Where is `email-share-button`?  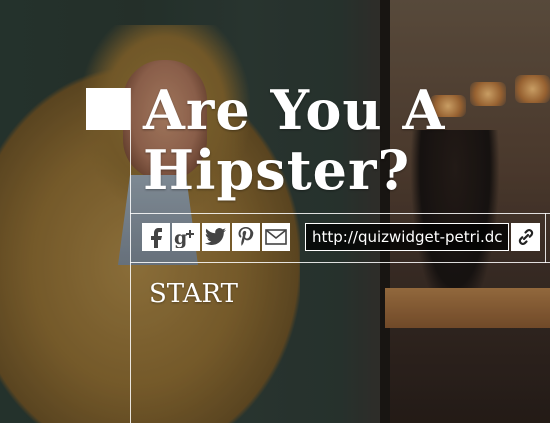
email-share-button is located at coordinates (276, 237).